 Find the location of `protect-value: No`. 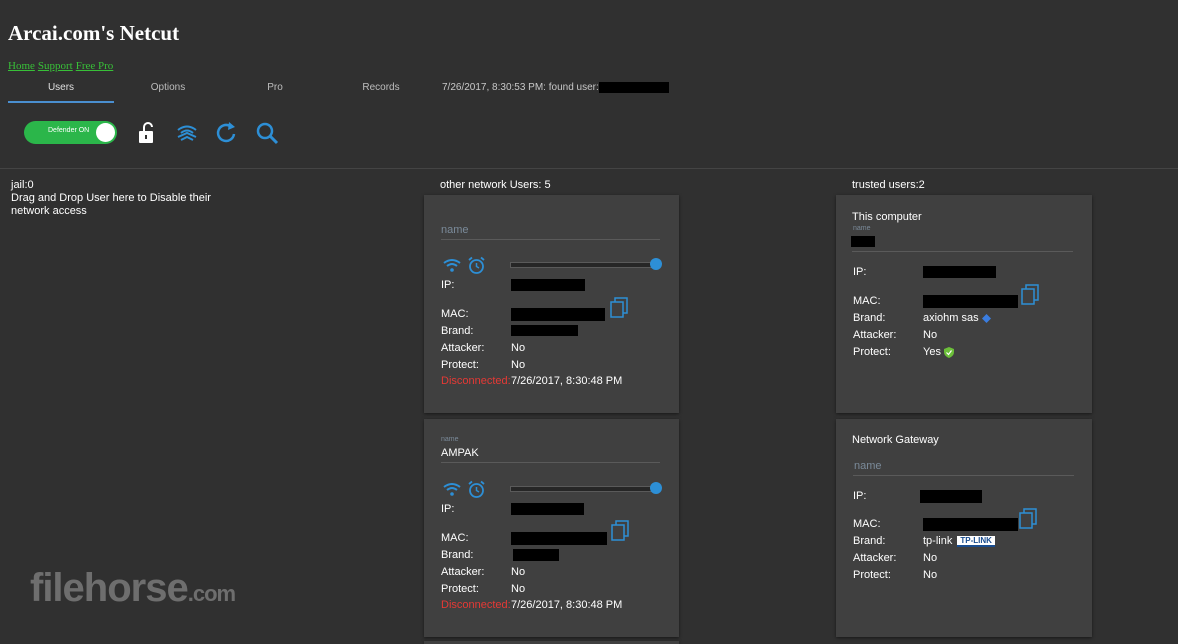

protect-value: No is located at coordinates (518, 589).